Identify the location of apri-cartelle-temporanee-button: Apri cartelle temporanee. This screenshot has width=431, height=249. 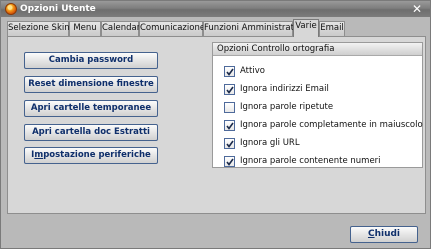
(91, 108).